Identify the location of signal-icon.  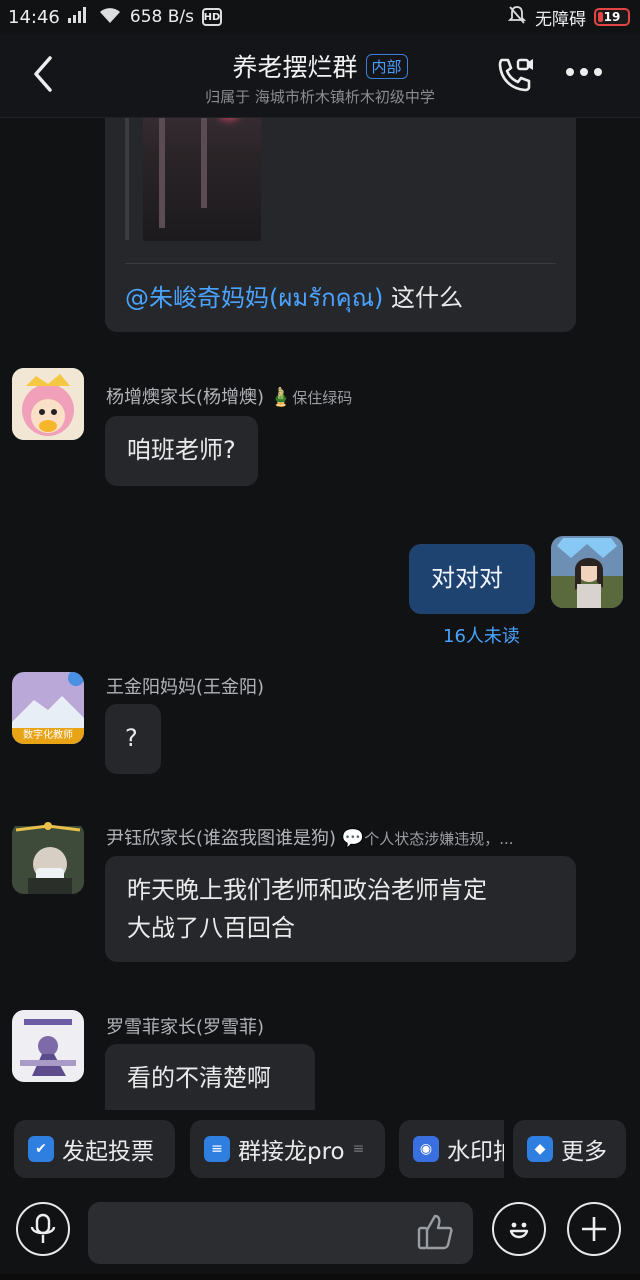
(78, 17).